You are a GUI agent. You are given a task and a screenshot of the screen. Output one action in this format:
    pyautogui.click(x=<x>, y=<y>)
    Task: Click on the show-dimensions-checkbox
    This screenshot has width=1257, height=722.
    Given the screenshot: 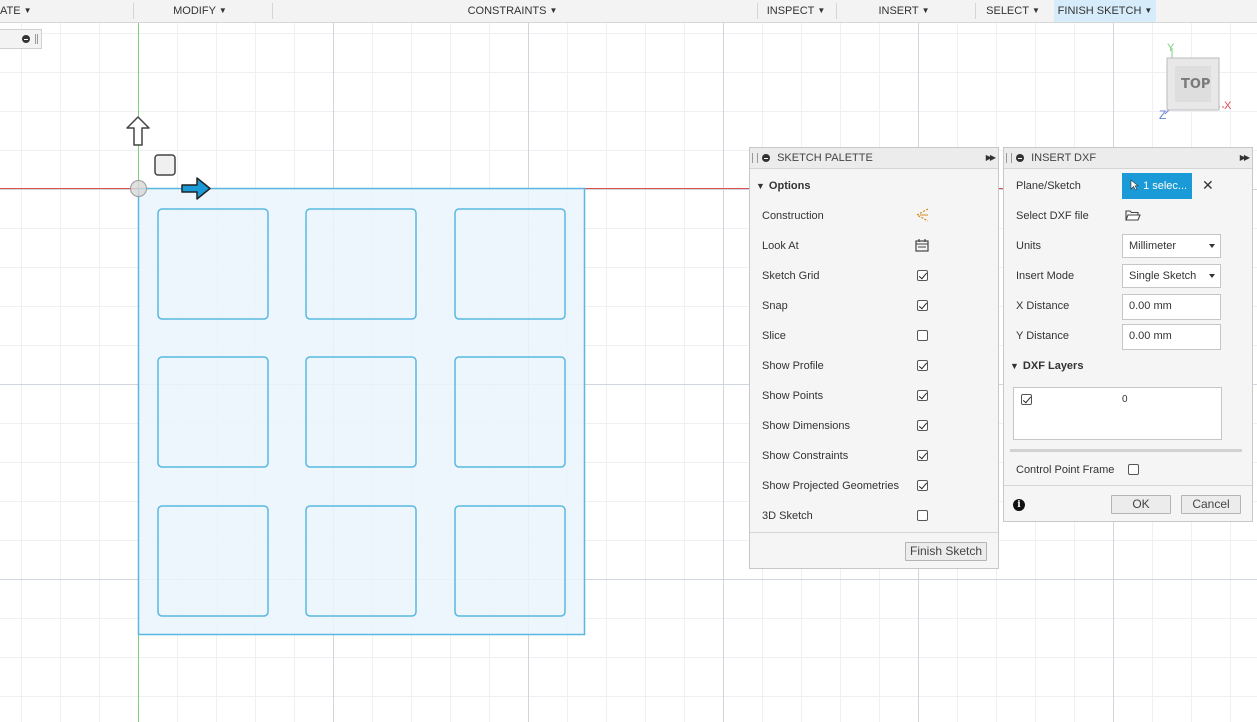 What is the action you would take?
    pyautogui.click(x=922, y=425)
    